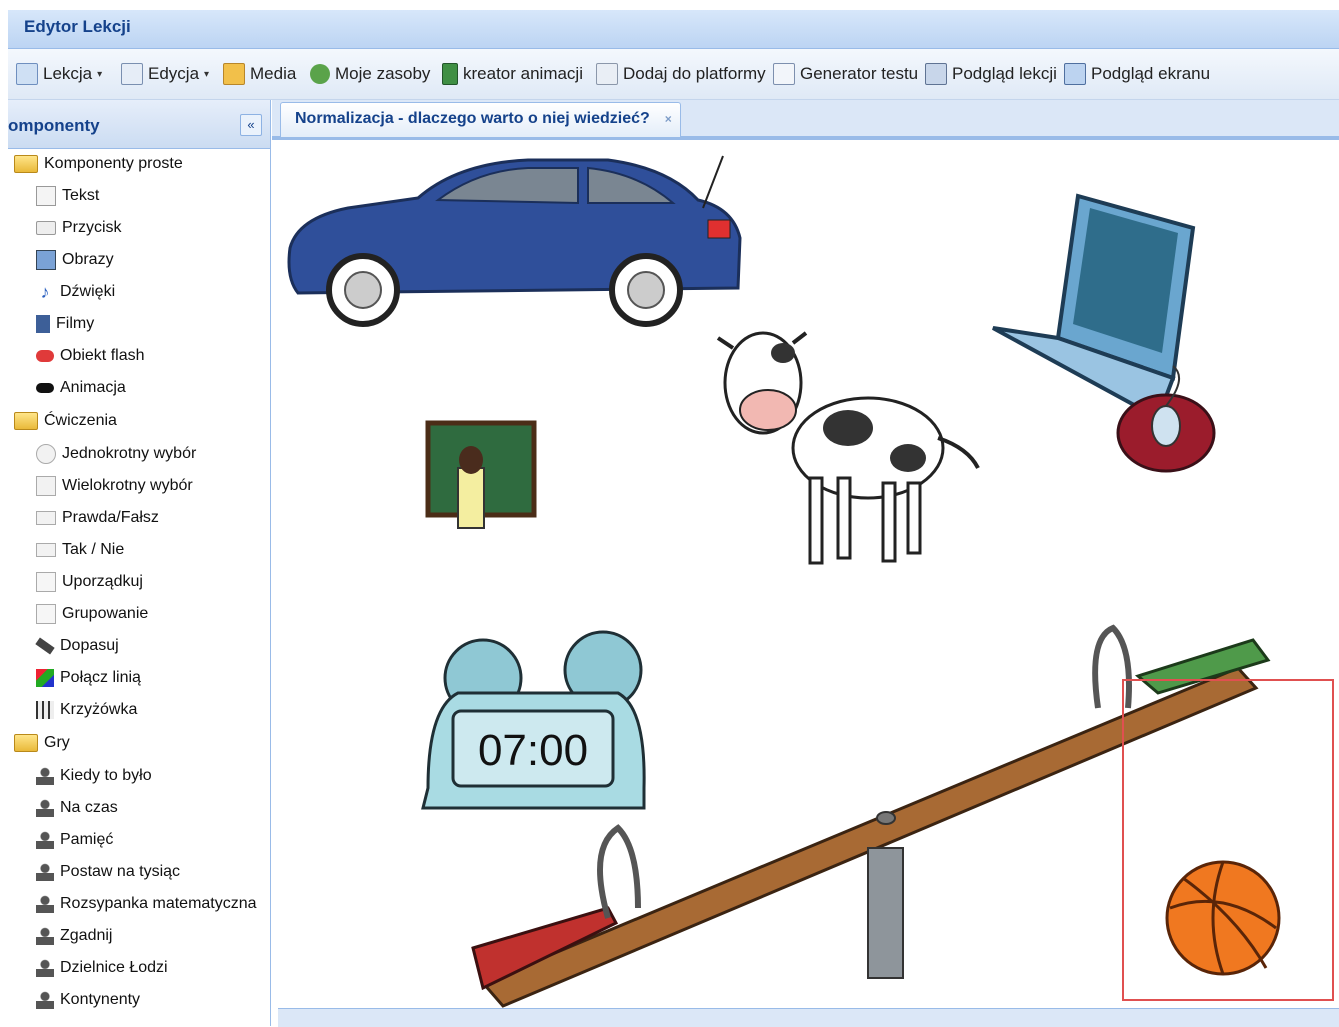 Image resolution: width=1339 pixels, height=1027 pixels. Describe the element at coordinates (116, 454) in the screenshot. I see `tree-item-single-choice: Jednokrotny wybór` at that location.